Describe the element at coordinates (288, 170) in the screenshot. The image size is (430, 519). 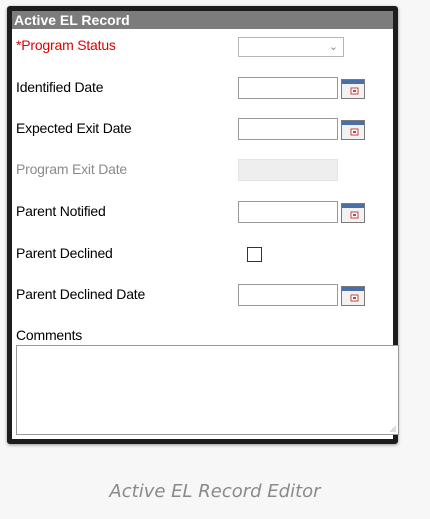
I see `program-exit-date-field` at that location.